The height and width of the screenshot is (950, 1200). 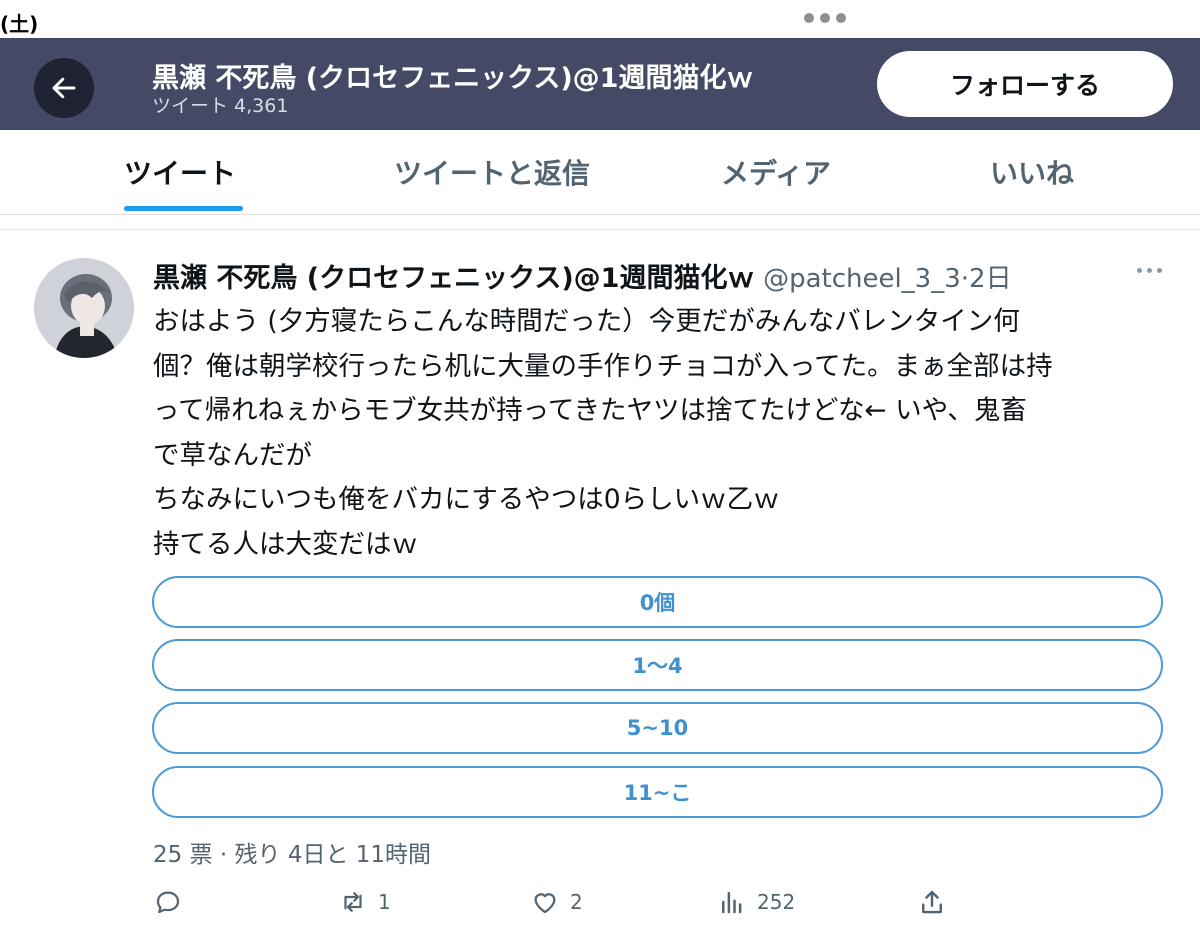 I want to click on tab-tweets: ツイート, so click(x=180, y=172).